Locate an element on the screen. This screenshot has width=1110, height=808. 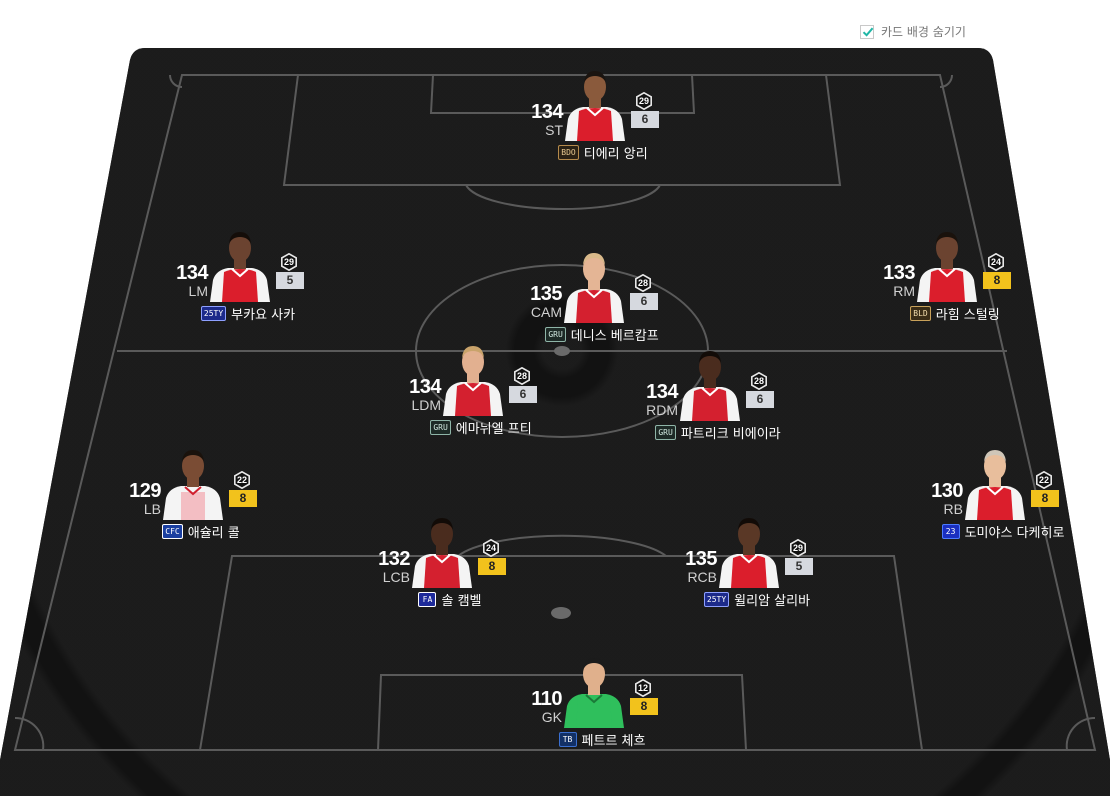
player-name-line: GRU 데니스 베르캄프 is located at coordinates (602, 334).